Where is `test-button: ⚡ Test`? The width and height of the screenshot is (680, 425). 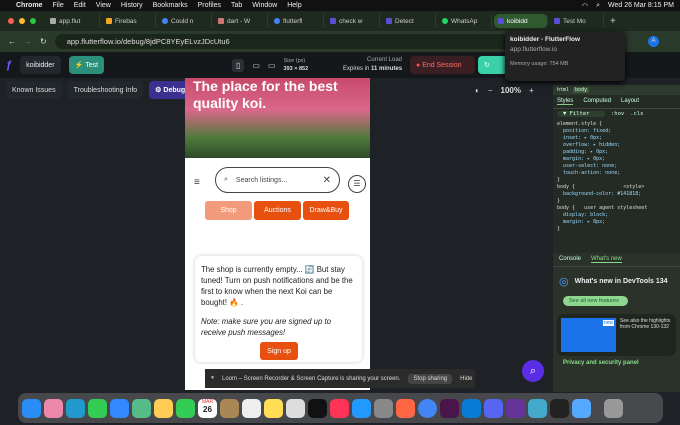 test-button: ⚡ Test is located at coordinates (86, 65).